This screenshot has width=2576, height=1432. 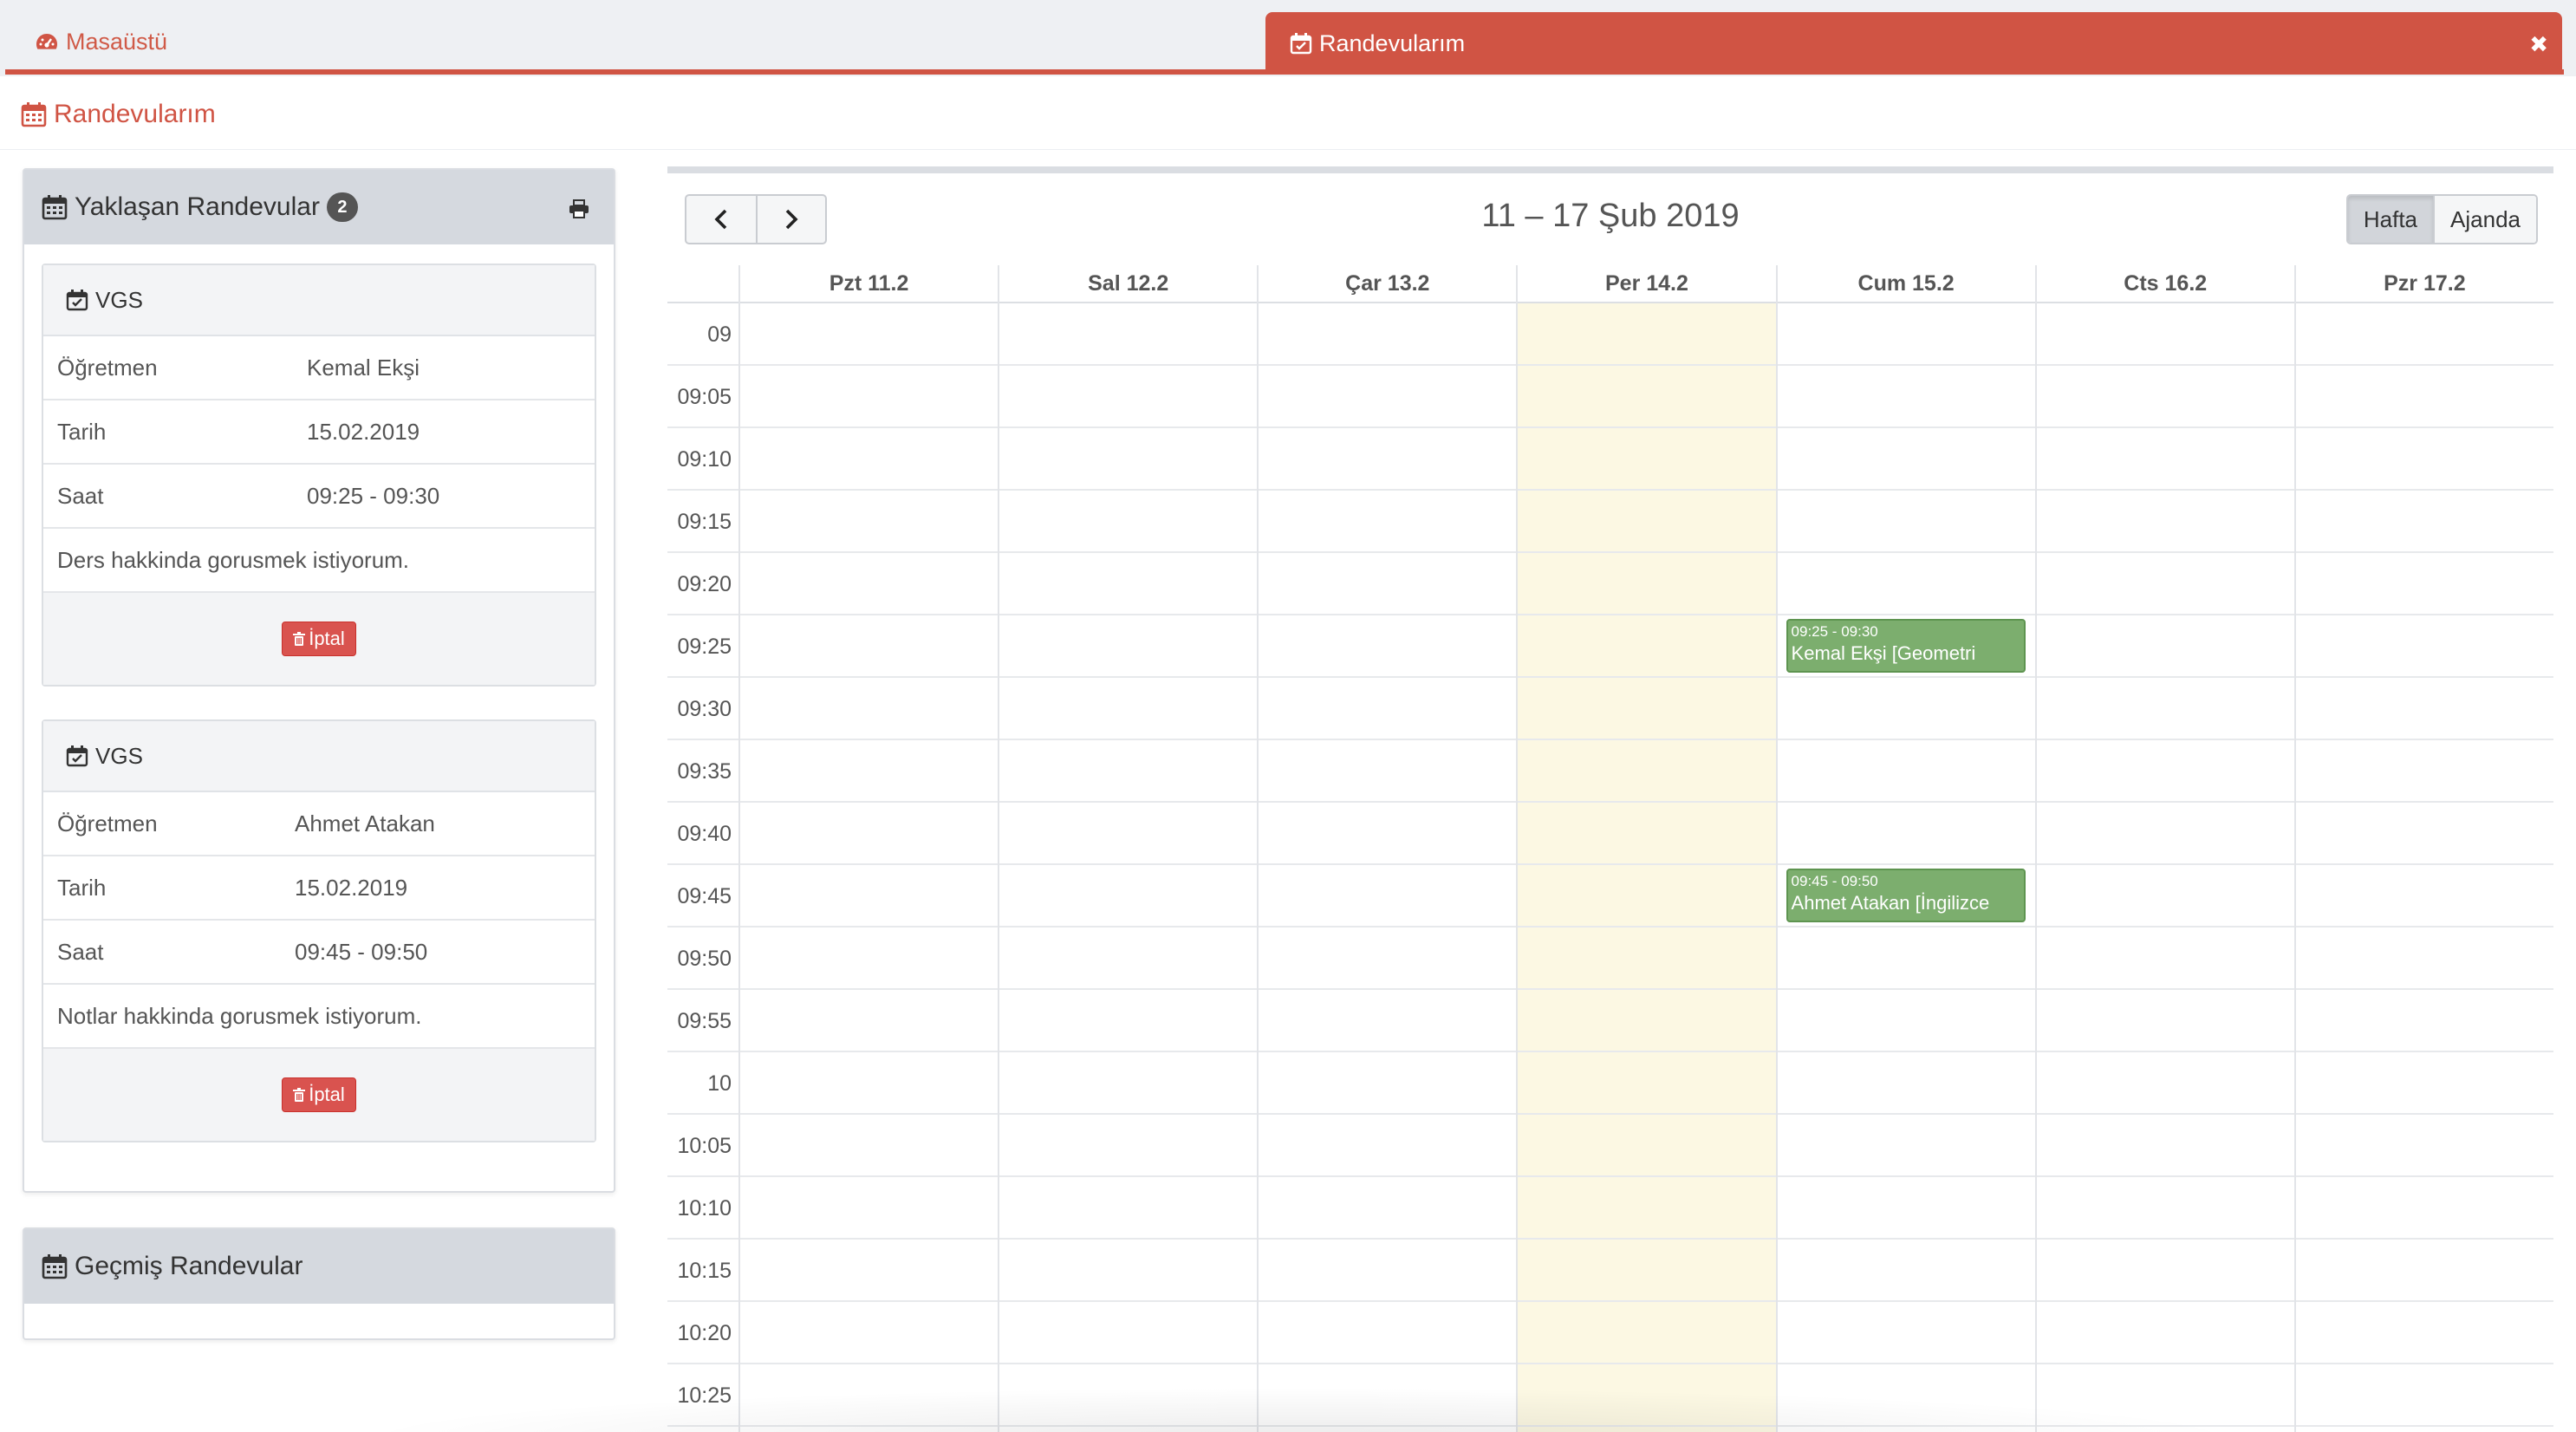 What do you see at coordinates (1288, 149) in the screenshot?
I see `title-divider` at bounding box center [1288, 149].